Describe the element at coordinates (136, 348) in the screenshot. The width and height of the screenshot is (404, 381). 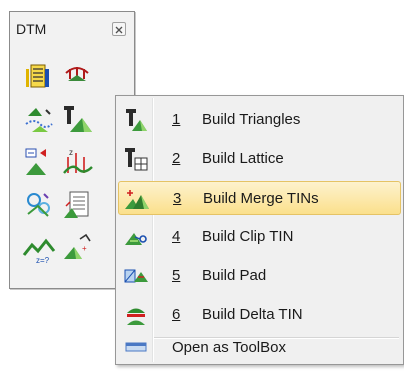
I see `open-as-toolbox-icon` at that location.